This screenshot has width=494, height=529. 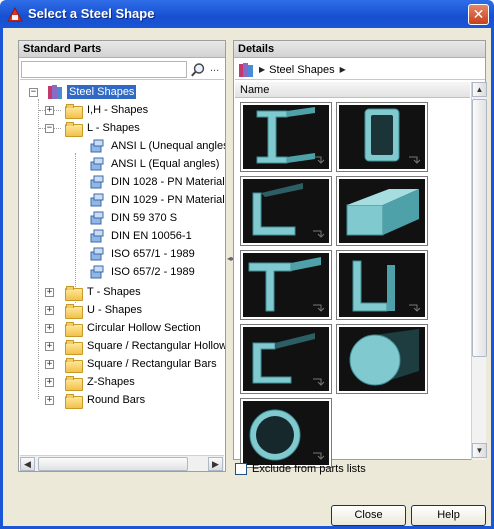 I want to click on round-bars-expander: +, so click(x=49, y=400).